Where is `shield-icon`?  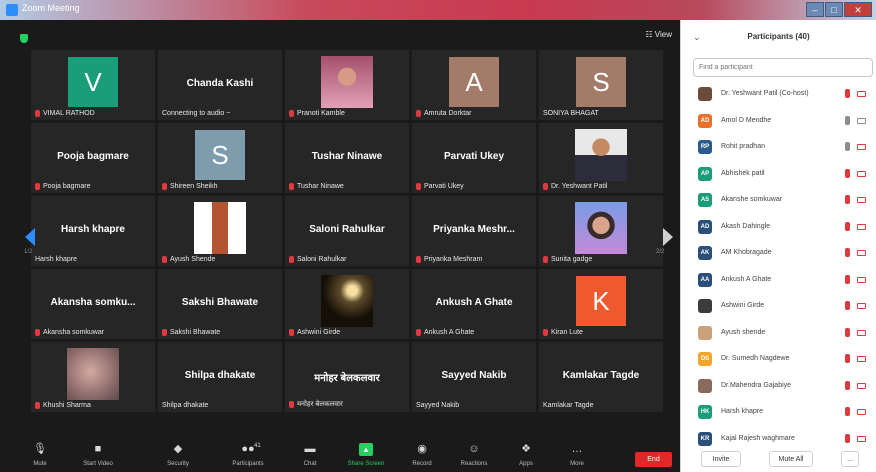 shield-icon is located at coordinates (24, 38).